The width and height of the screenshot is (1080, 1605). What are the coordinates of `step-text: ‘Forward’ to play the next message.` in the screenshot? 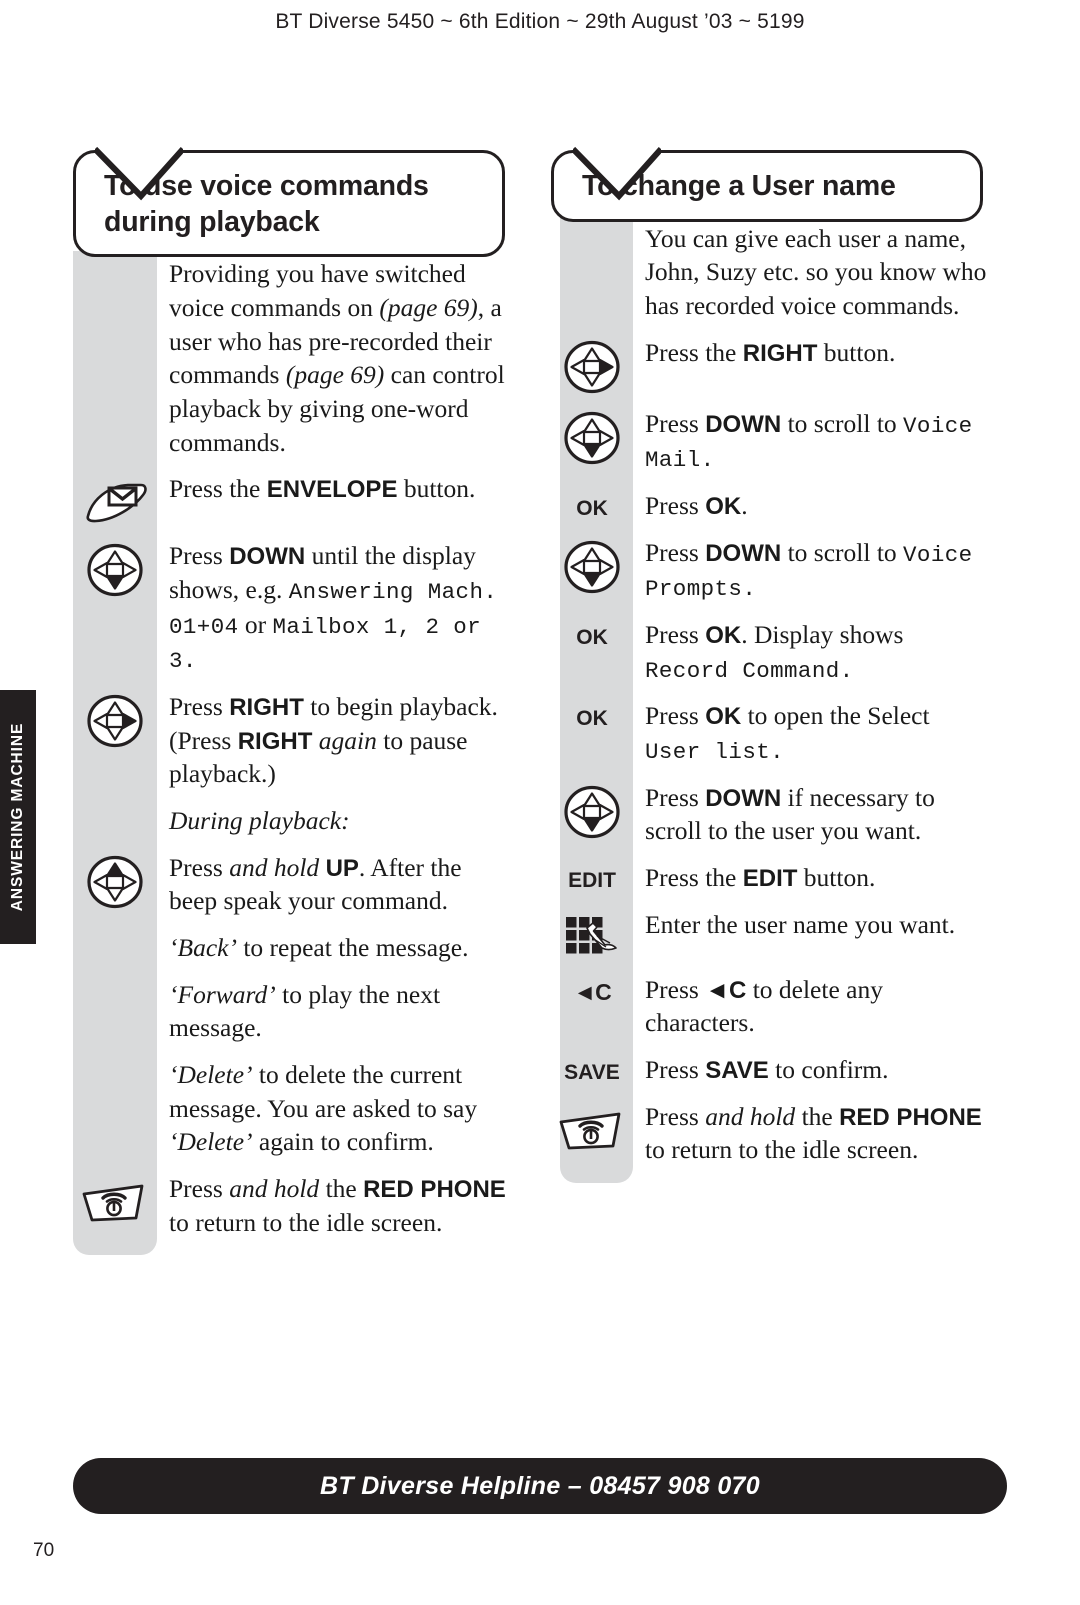 It's located at (335, 1011).